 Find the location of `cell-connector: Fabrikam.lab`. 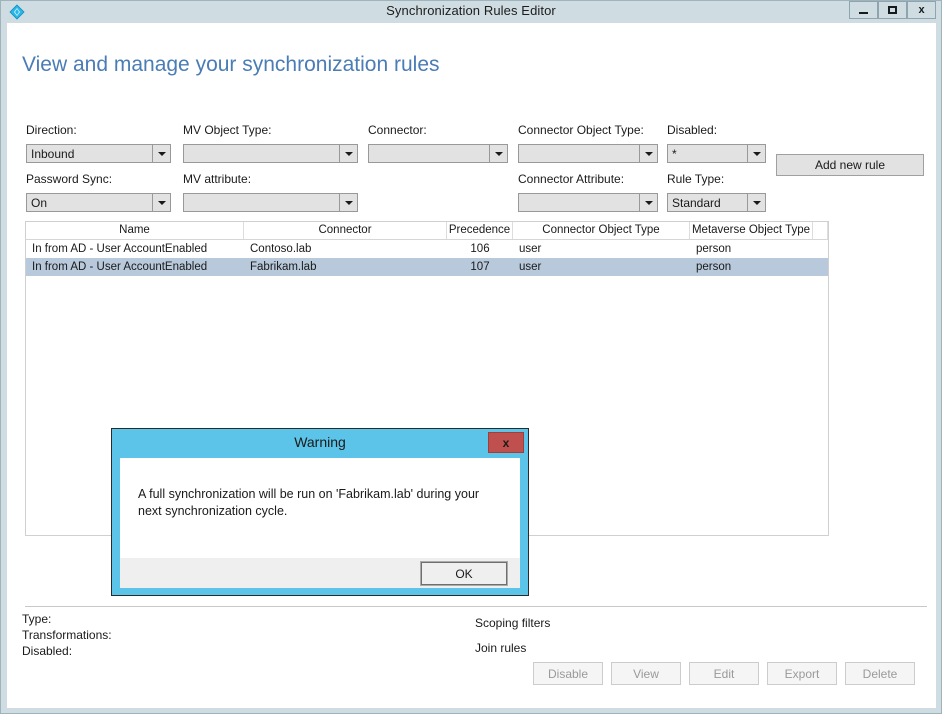

cell-connector: Fabrikam.lab is located at coordinates (283, 267).